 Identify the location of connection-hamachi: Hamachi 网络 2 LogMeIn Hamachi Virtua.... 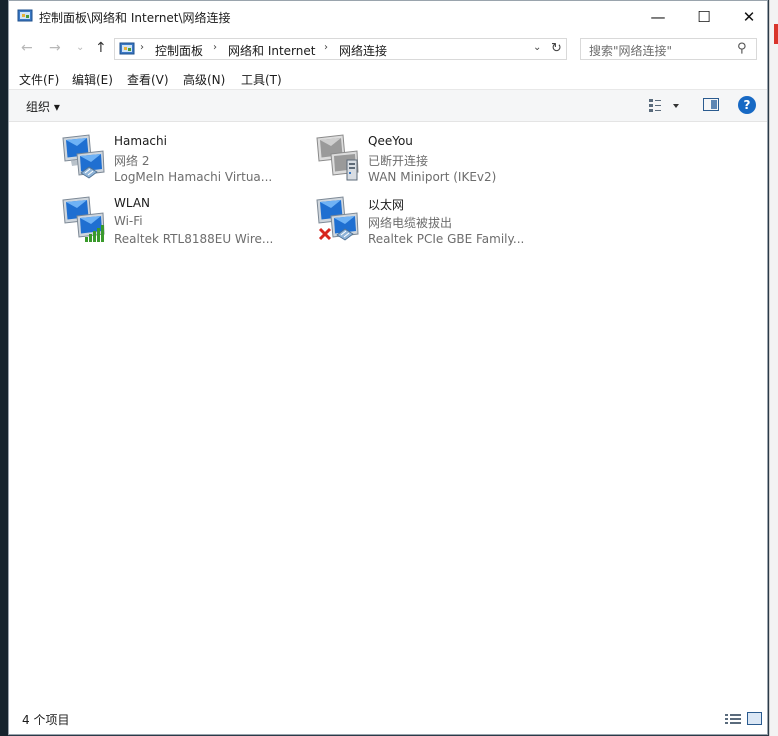
(184, 160).